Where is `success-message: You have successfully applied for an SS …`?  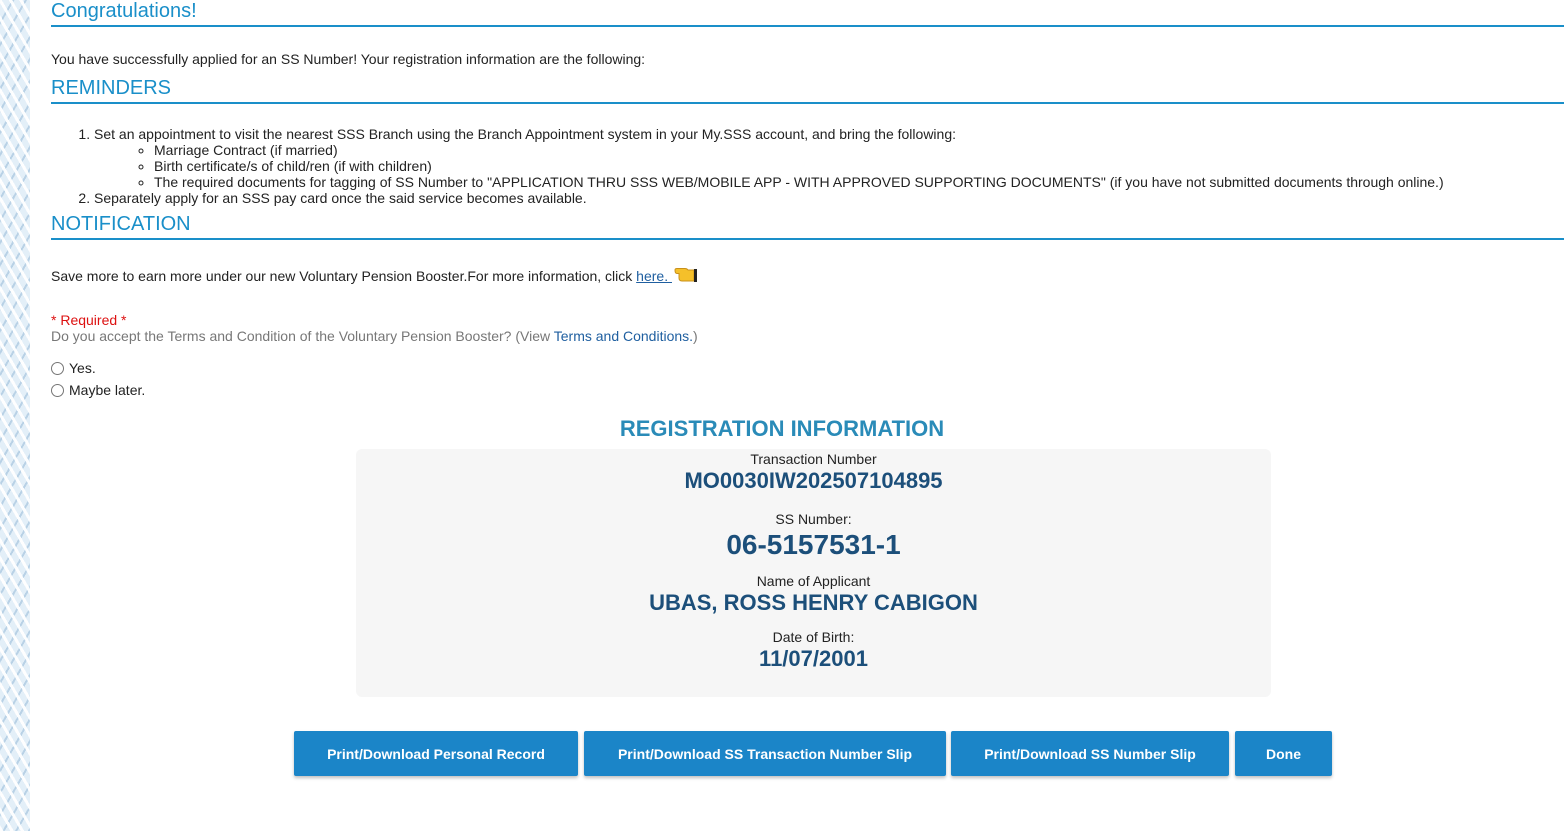
success-message: You have successfully applied for an SS … is located at coordinates (348, 59).